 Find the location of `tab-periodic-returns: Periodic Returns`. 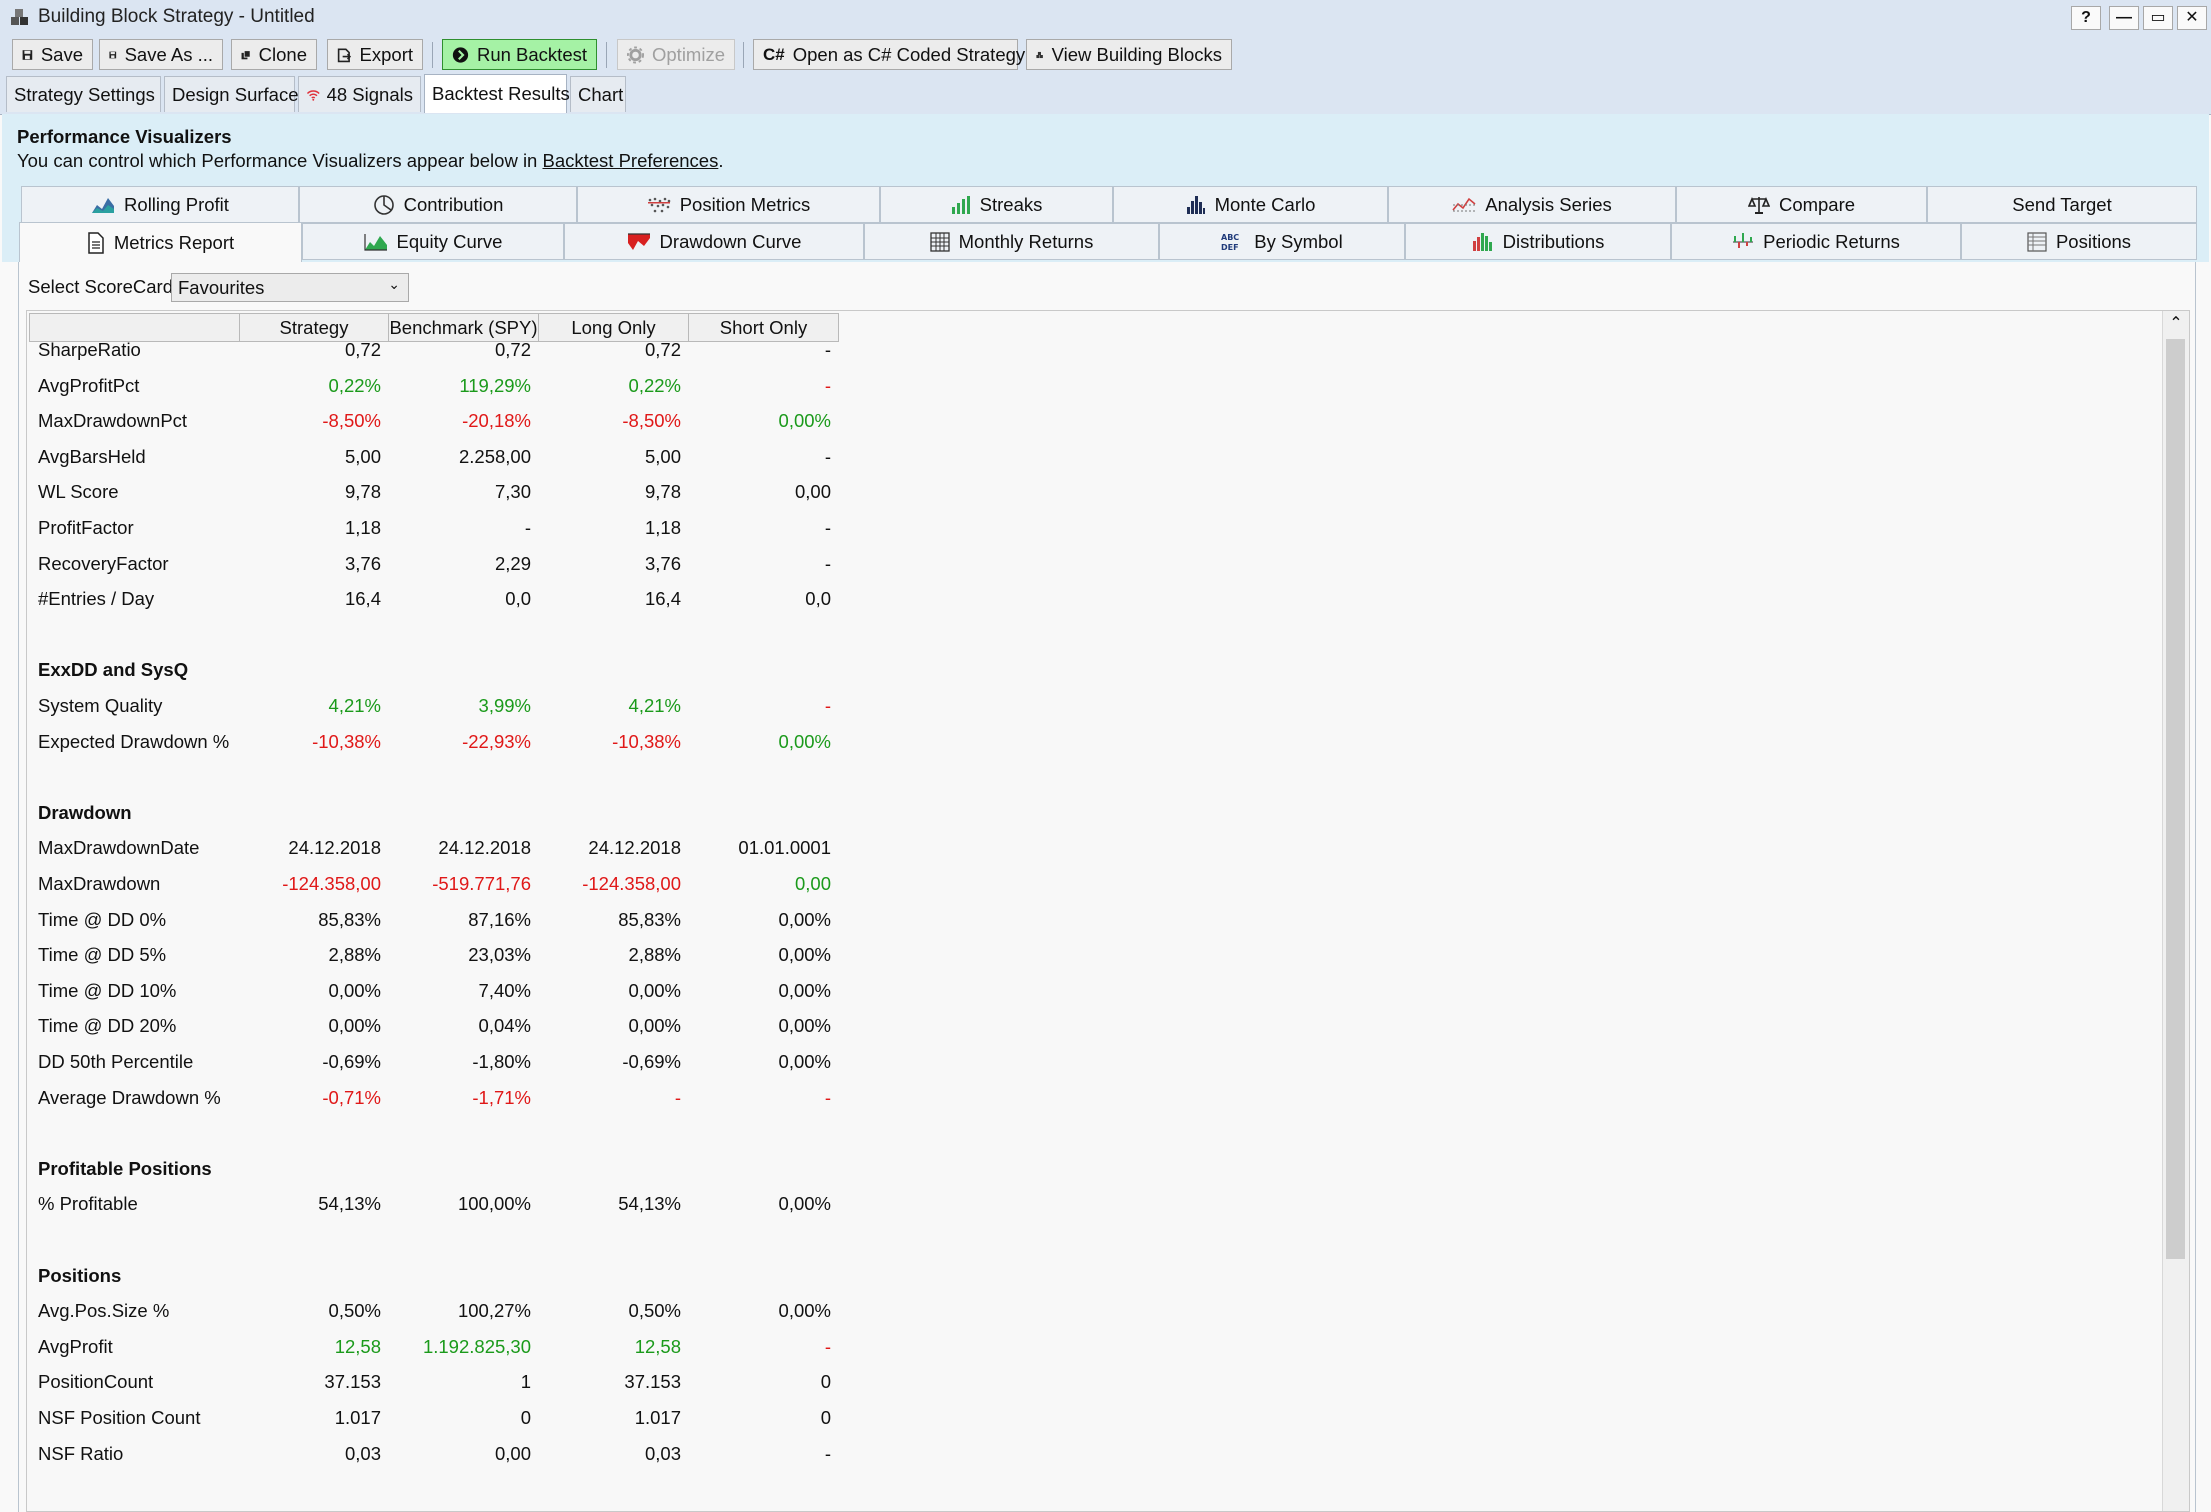

tab-periodic-returns: Periodic Returns is located at coordinates (1816, 241).